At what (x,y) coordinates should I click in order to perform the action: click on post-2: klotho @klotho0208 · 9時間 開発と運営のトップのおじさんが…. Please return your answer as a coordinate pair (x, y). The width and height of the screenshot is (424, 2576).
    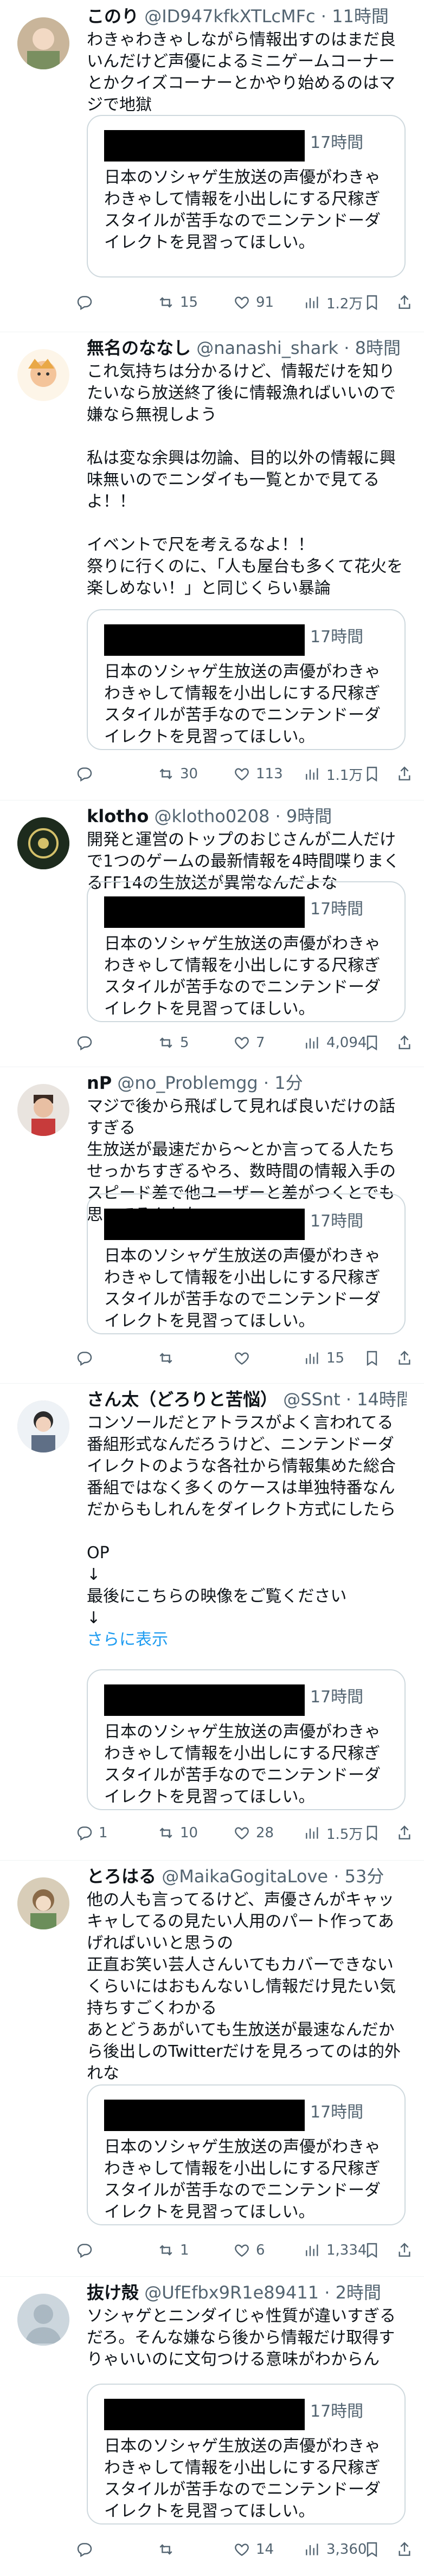
    Looking at the image, I should click on (212, 933).